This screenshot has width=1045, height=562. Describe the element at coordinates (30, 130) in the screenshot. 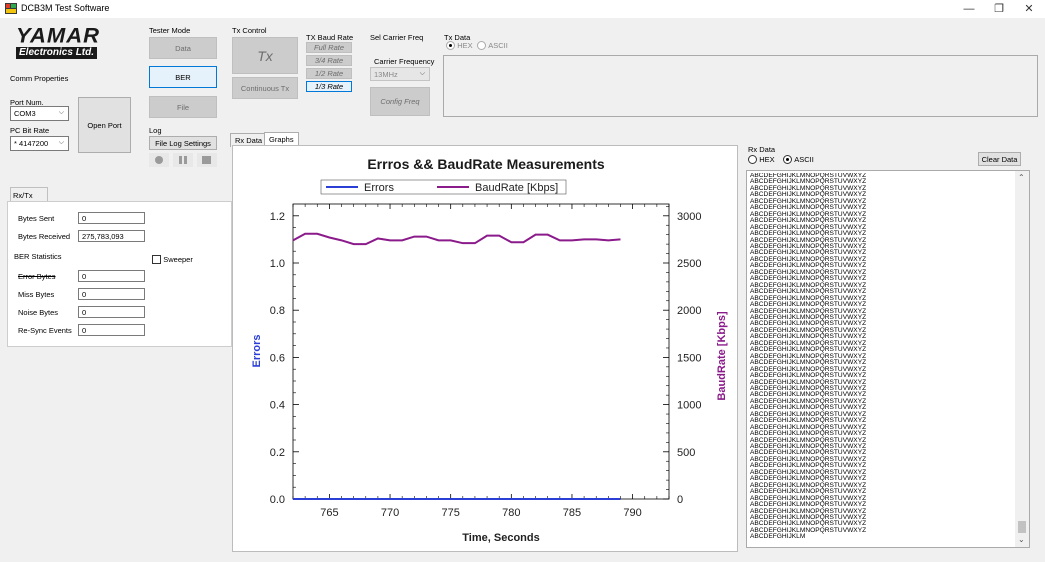

I see `pc-bit-rate-label: PC Bit Rate` at that location.